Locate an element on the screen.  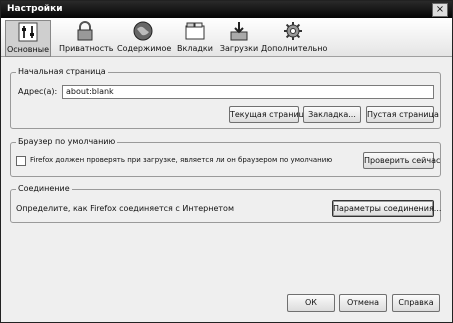
gear-icon is located at coordinates (293, 31).